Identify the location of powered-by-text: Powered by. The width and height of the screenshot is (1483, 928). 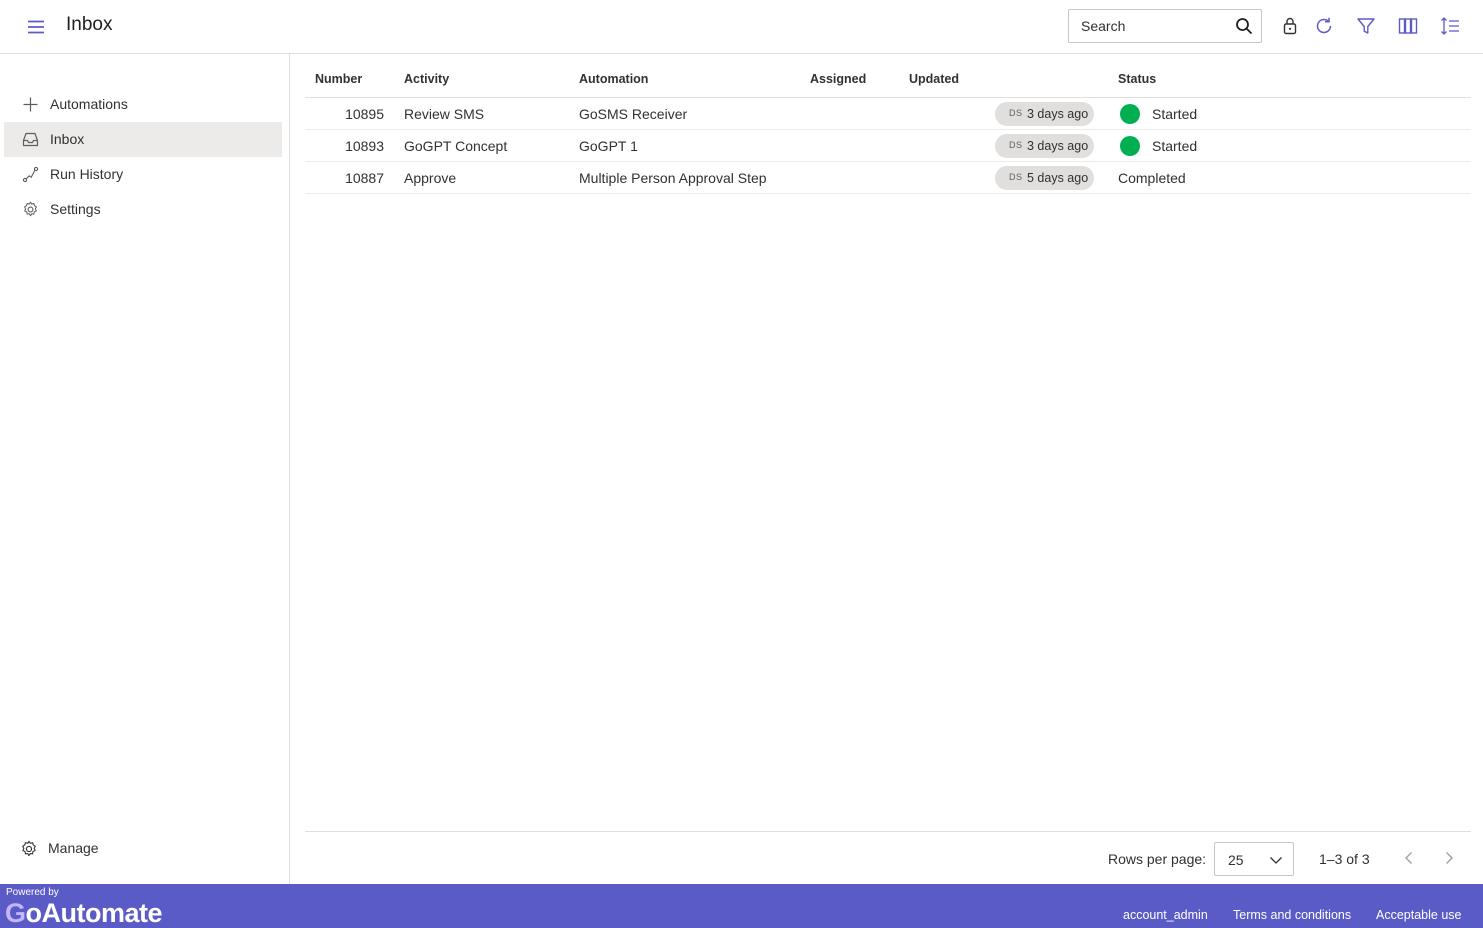
(32, 892).